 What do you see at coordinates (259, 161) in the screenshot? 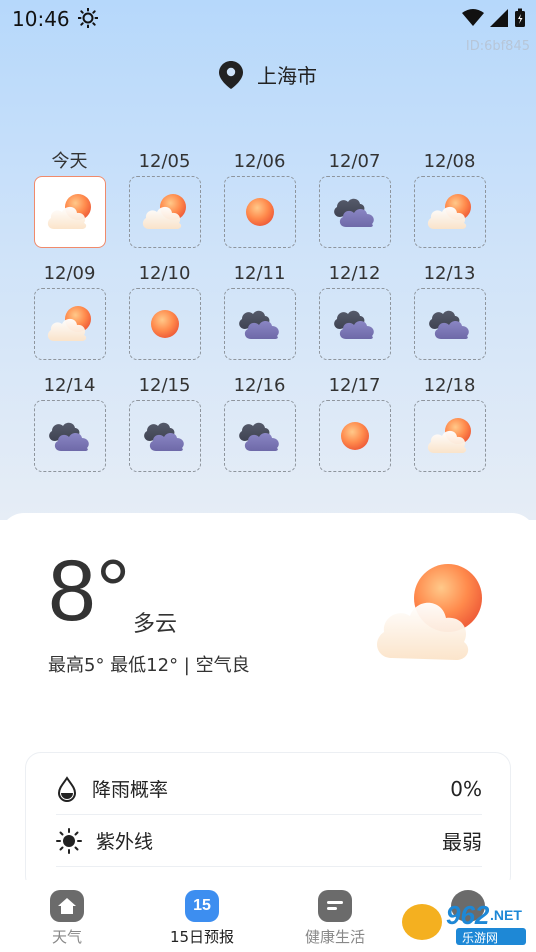
I see `forecast-day-label: 12/06` at bounding box center [259, 161].